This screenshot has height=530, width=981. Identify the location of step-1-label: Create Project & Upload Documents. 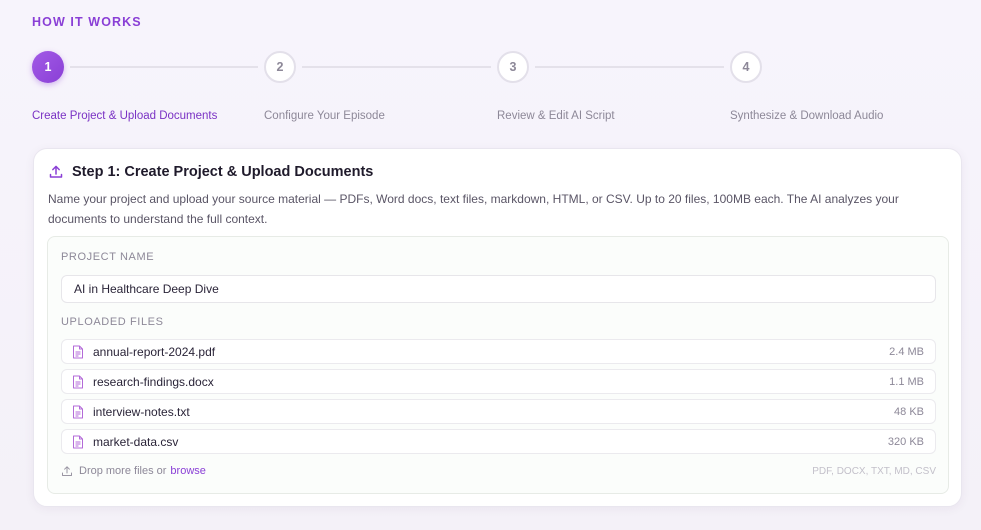
(124, 116).